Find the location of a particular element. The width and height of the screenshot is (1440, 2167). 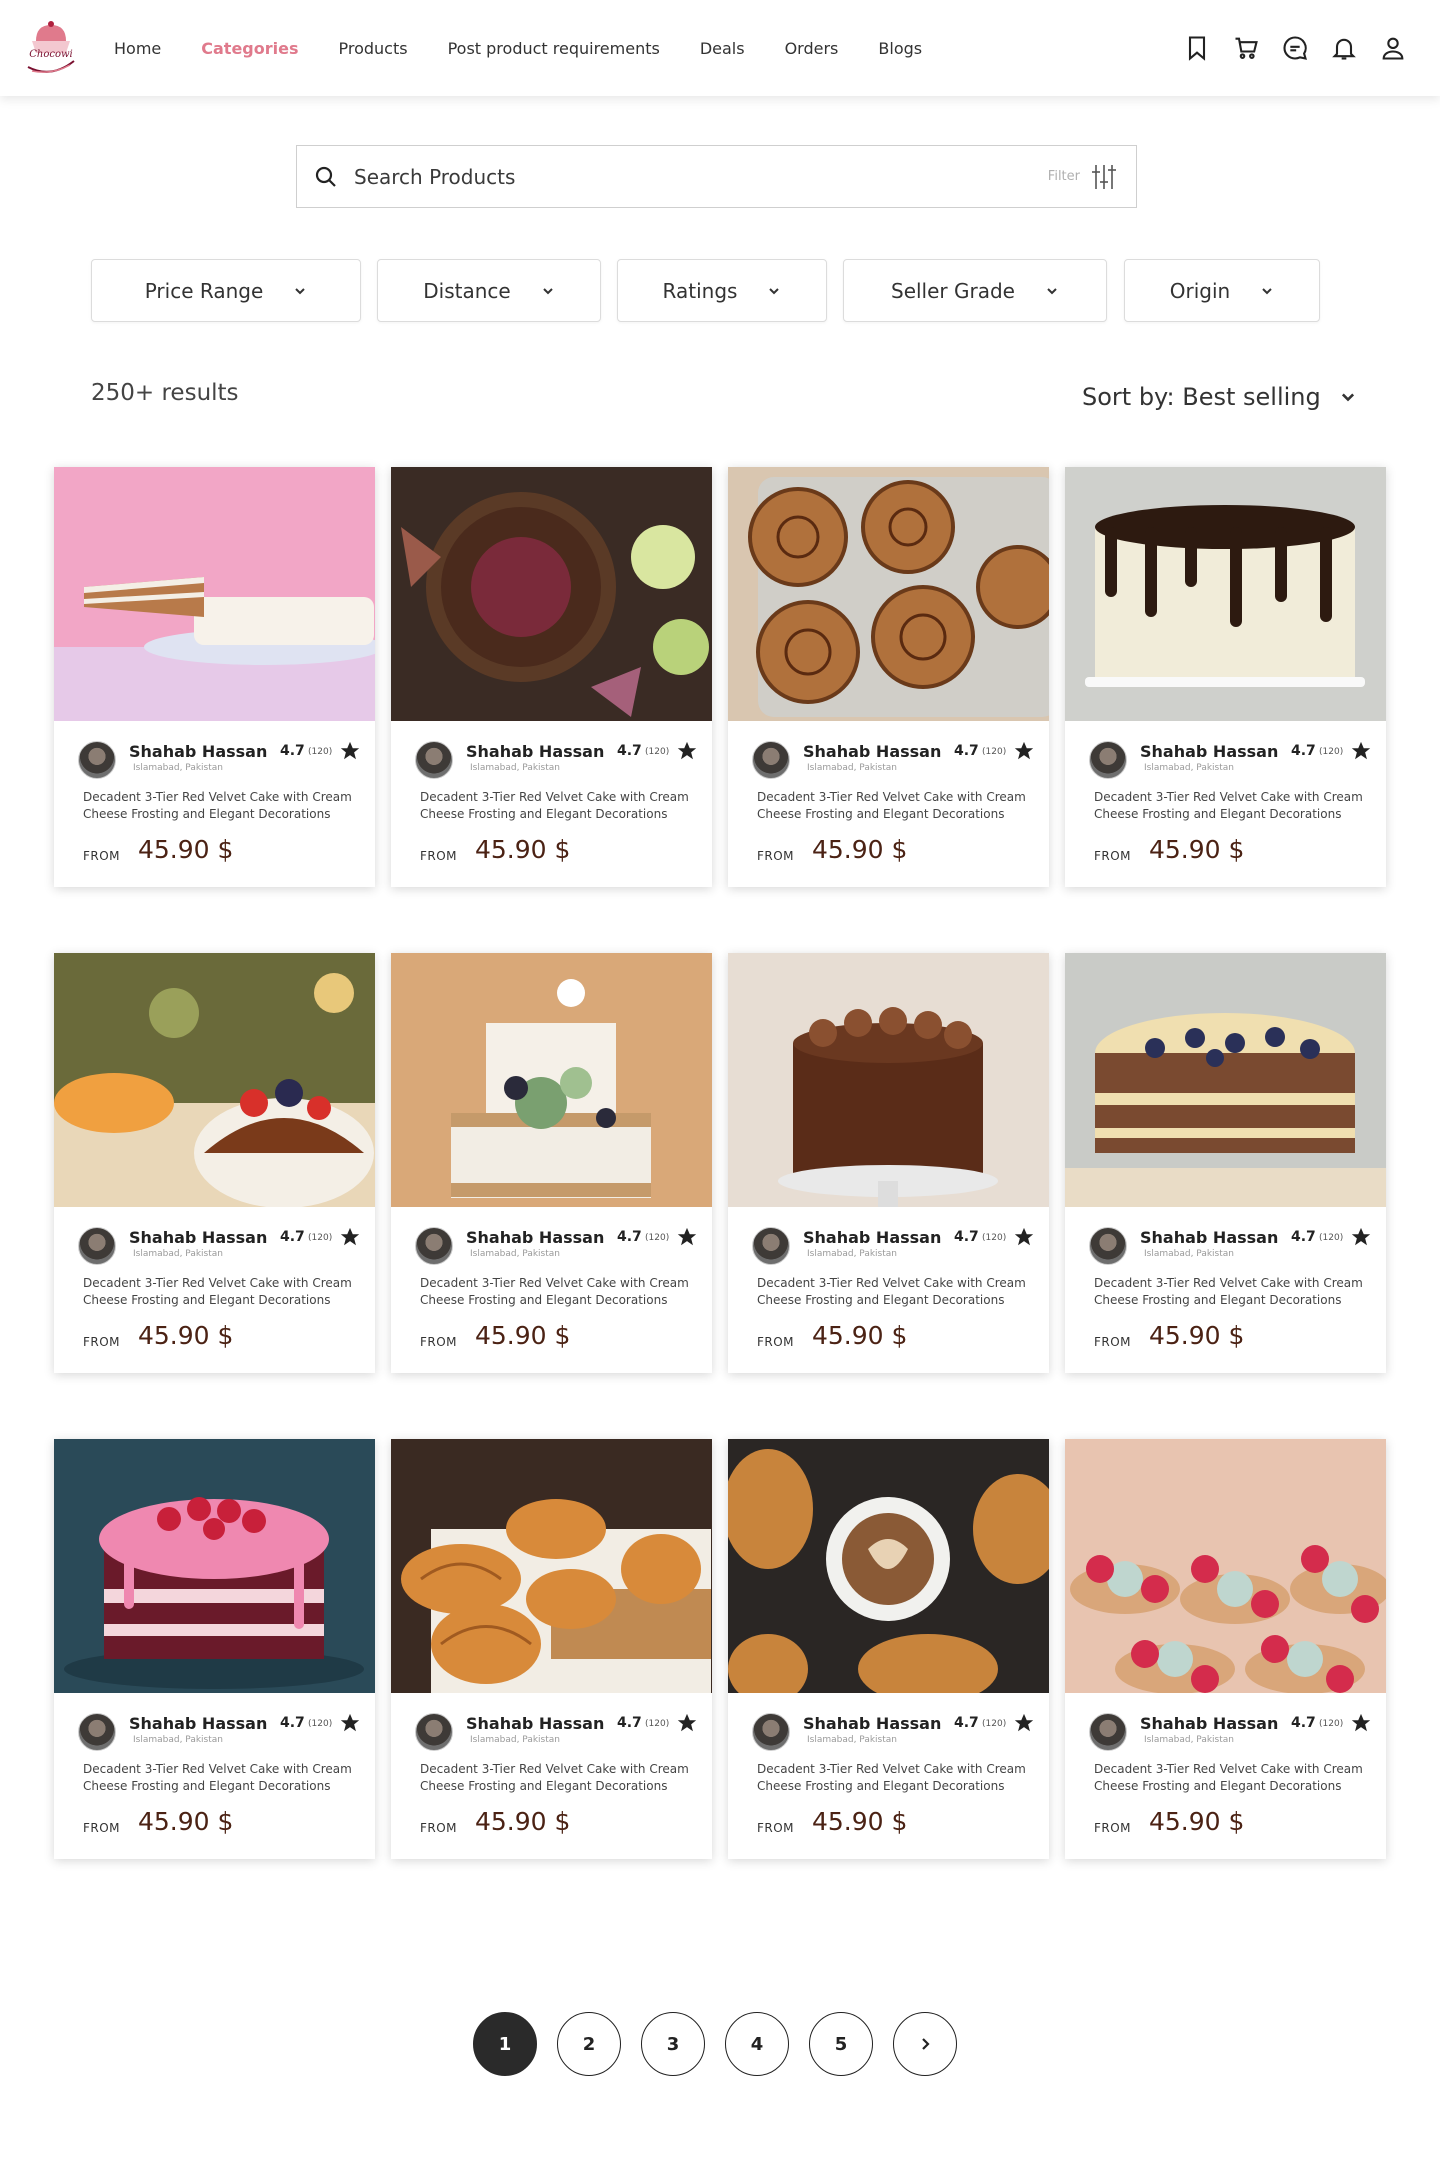

page-button-4: 4 is located at coordinates (757, 2044).